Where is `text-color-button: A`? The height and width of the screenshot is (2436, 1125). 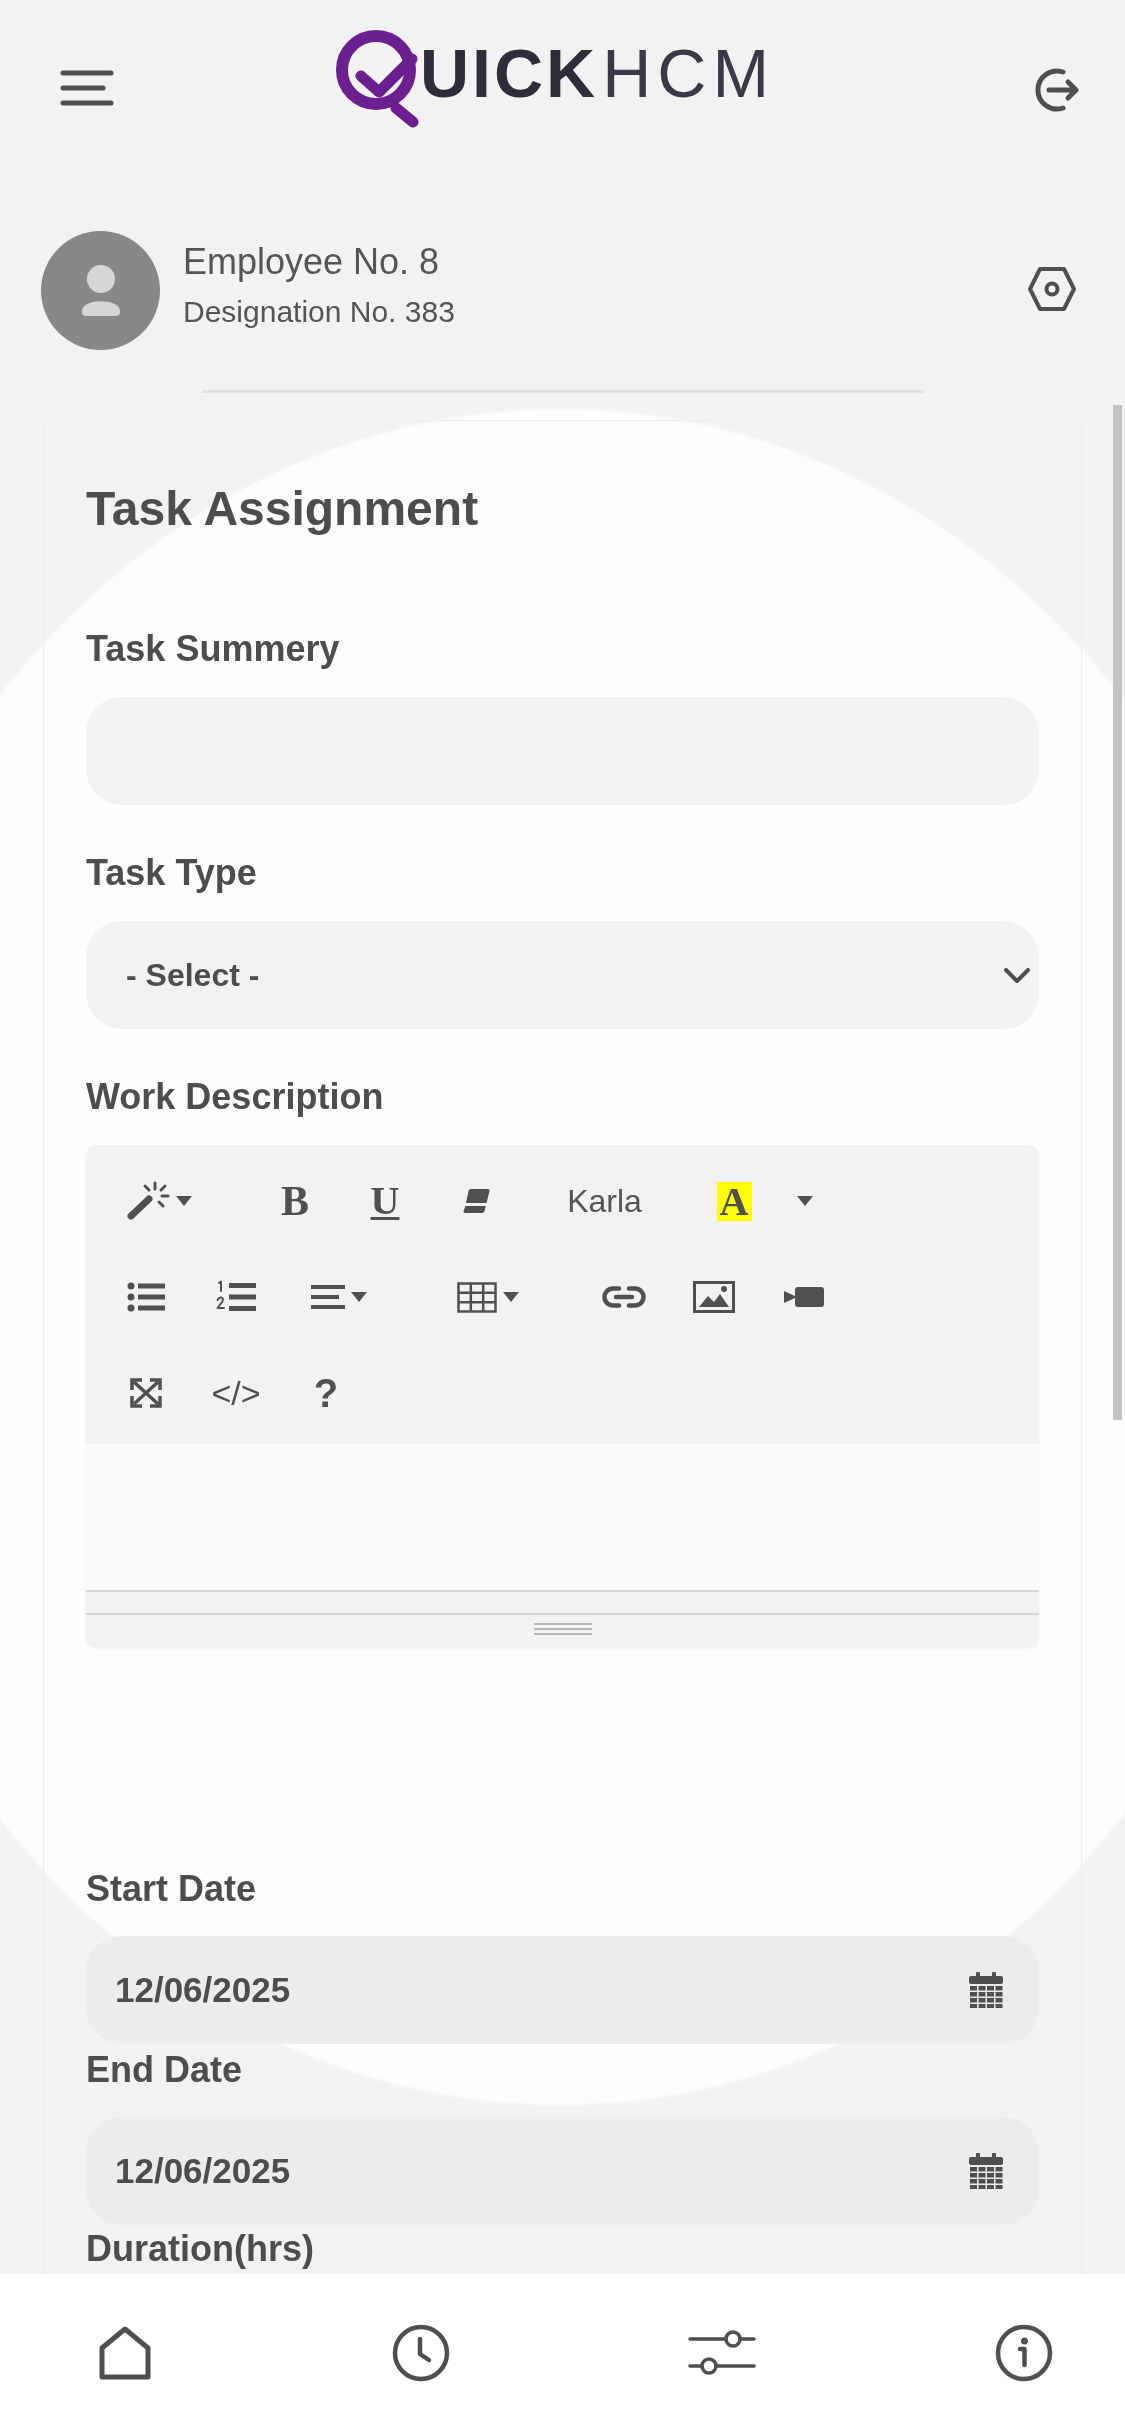
text-color-button: A is located at coordinates (734, 1201).